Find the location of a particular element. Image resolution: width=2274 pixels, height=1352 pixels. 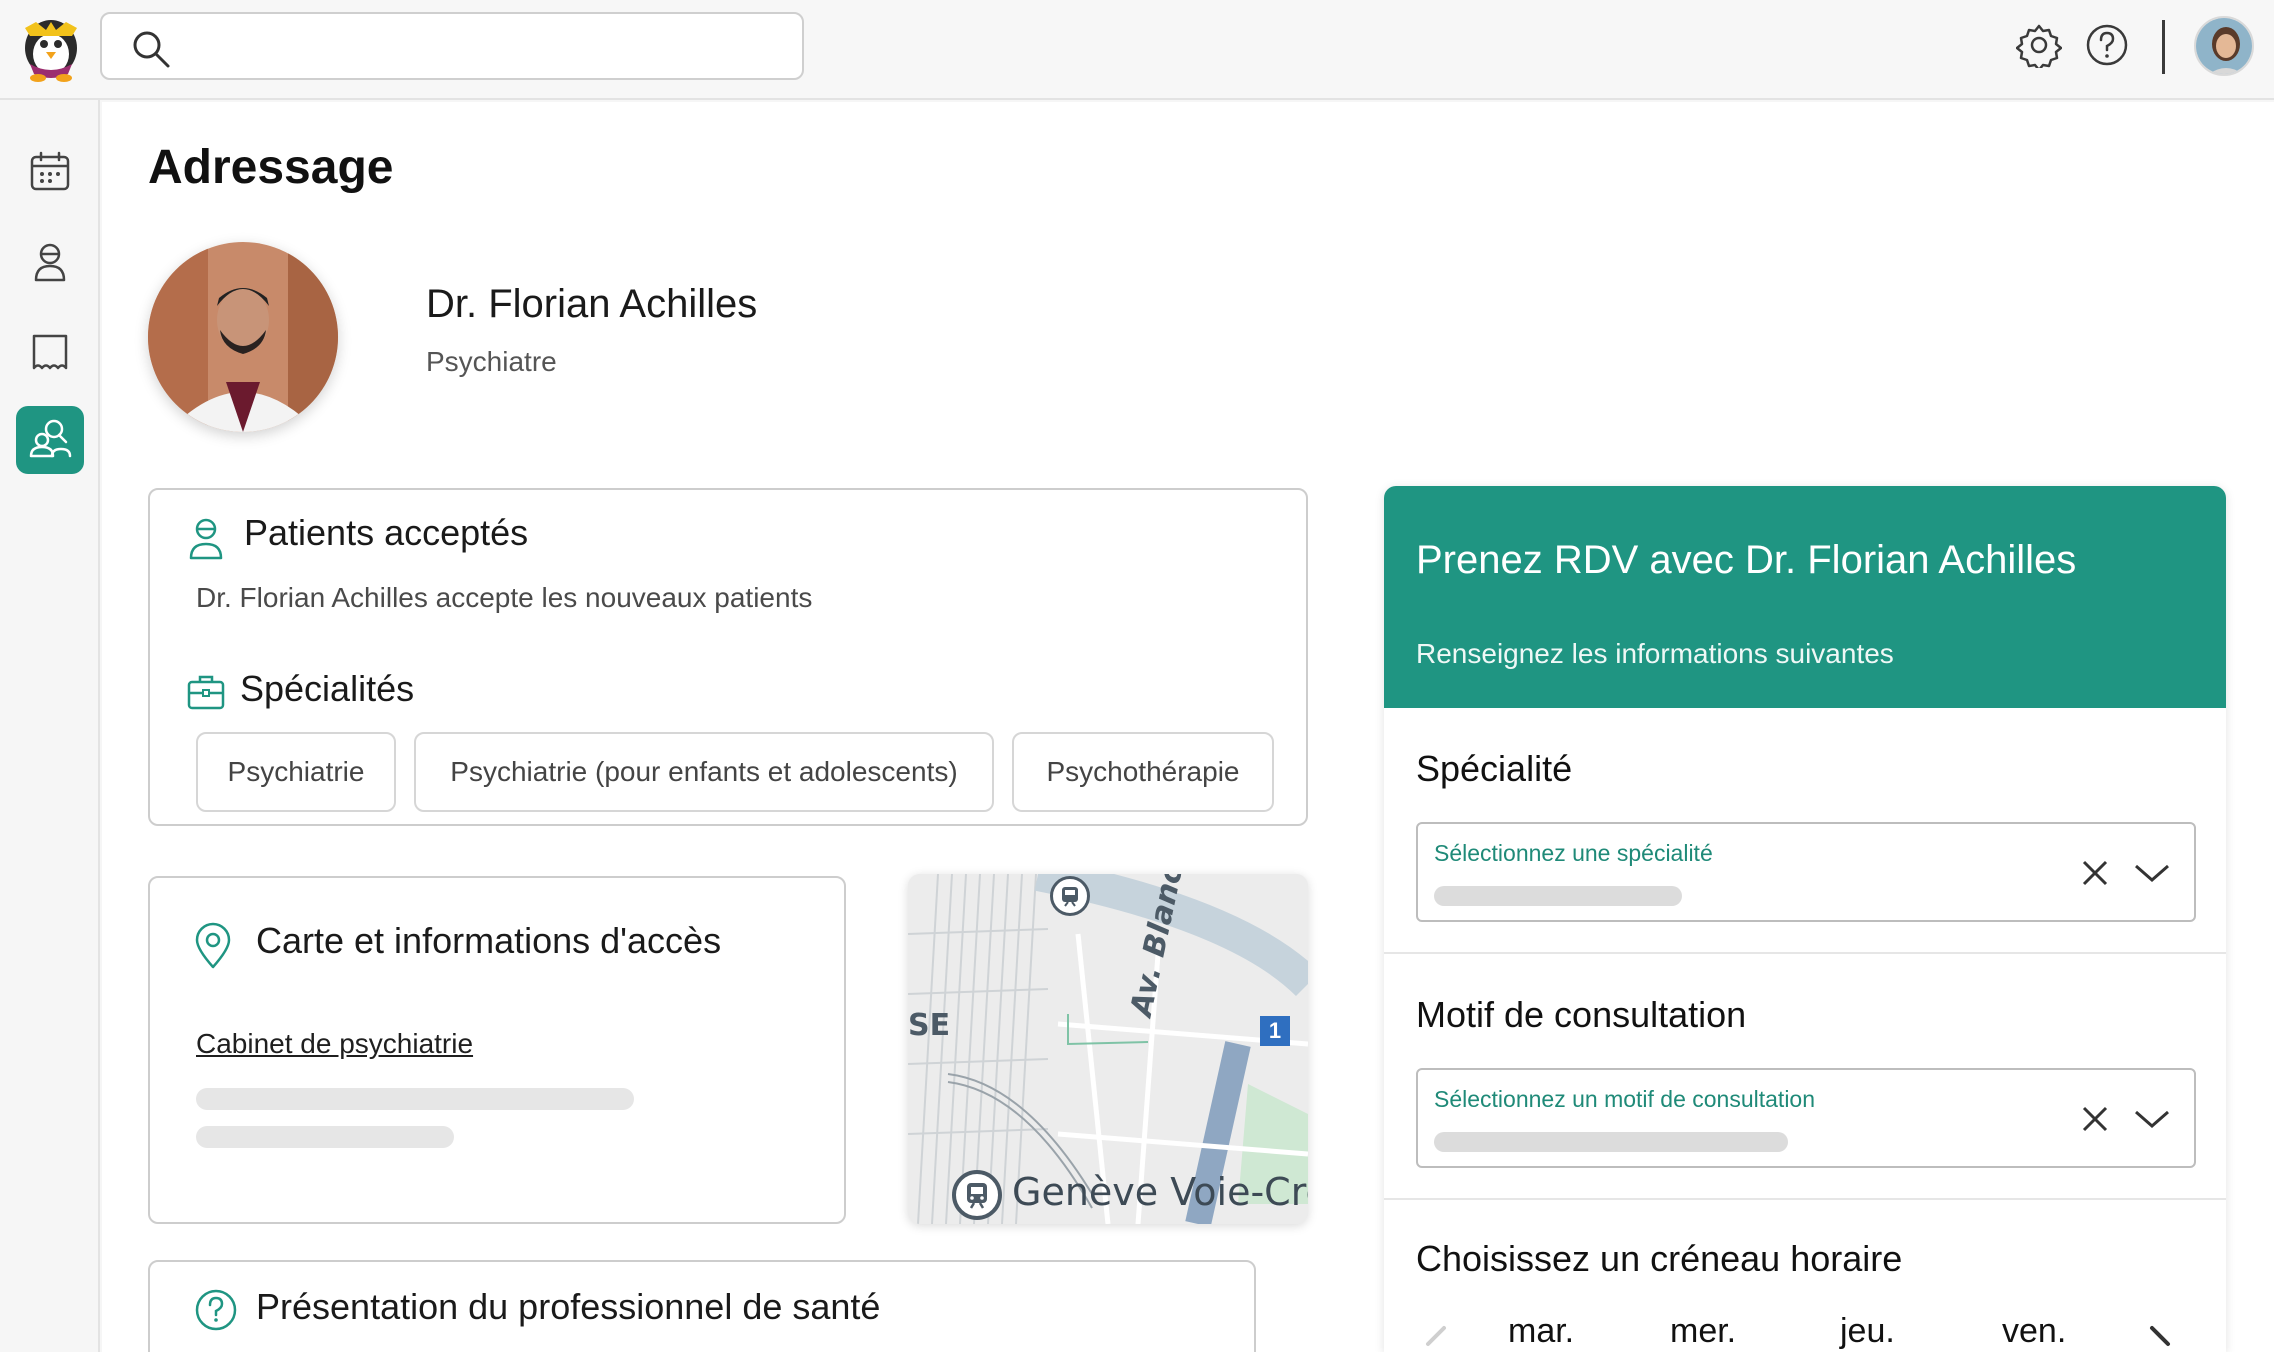

booking-title: Prenez RDV avec Dr. Florian Achilles is located at coordinates (1746, 560).